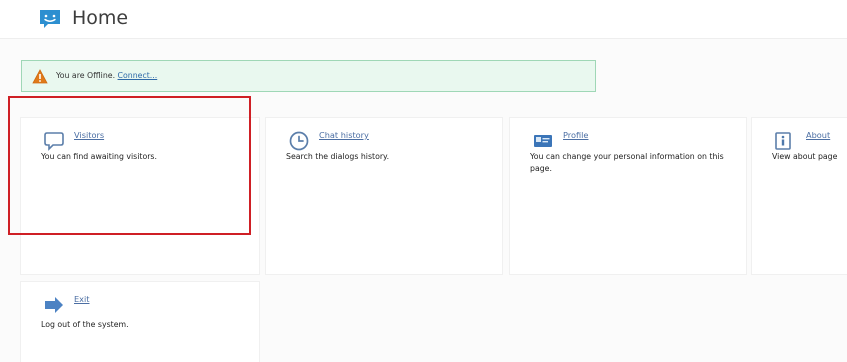 Image resolution: width=847 pixels, height=362 pixels. What do you see at coordinates (82, 299) in the screenshot?
I see `exit-link: Exit` at bounding box center [82, 299].